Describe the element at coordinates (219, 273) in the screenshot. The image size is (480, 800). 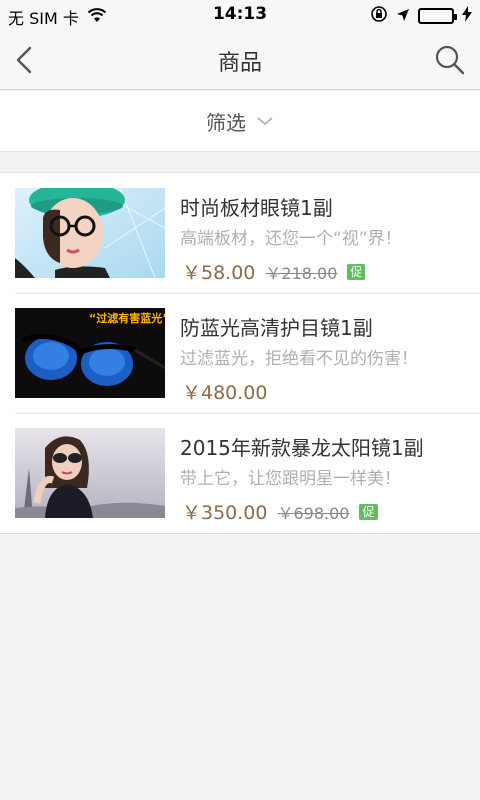
I see `product-price: ￥58.00` at that location.